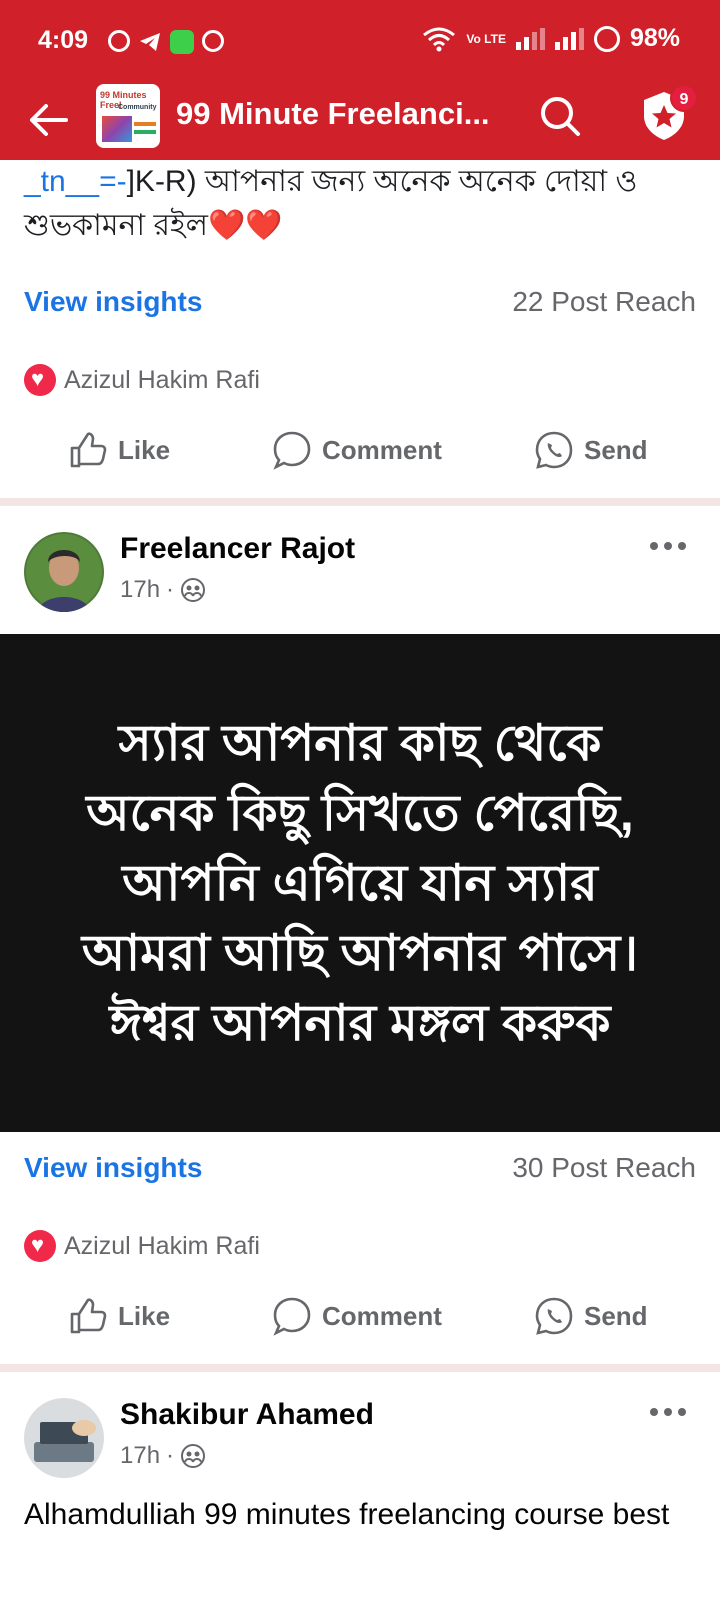 Image resolution: width=720 pixels, height=1600 pixels. Describe the element at coordinates (48, 120) in the screenshot. I see `back-arrow-icon` at that location.